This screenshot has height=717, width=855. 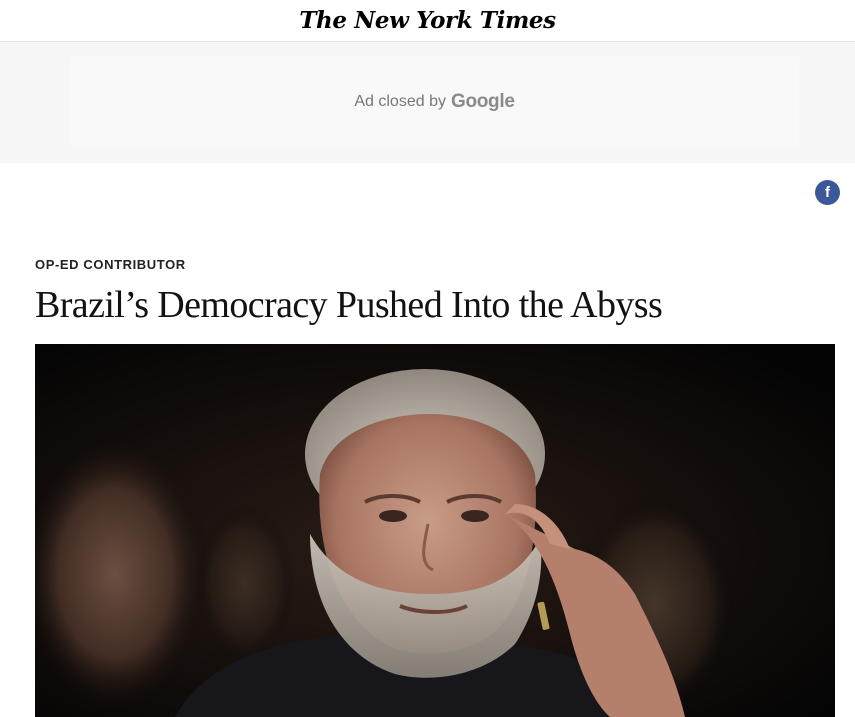 I want to click on facebook-share-button: f, so click(x=827, y=192).